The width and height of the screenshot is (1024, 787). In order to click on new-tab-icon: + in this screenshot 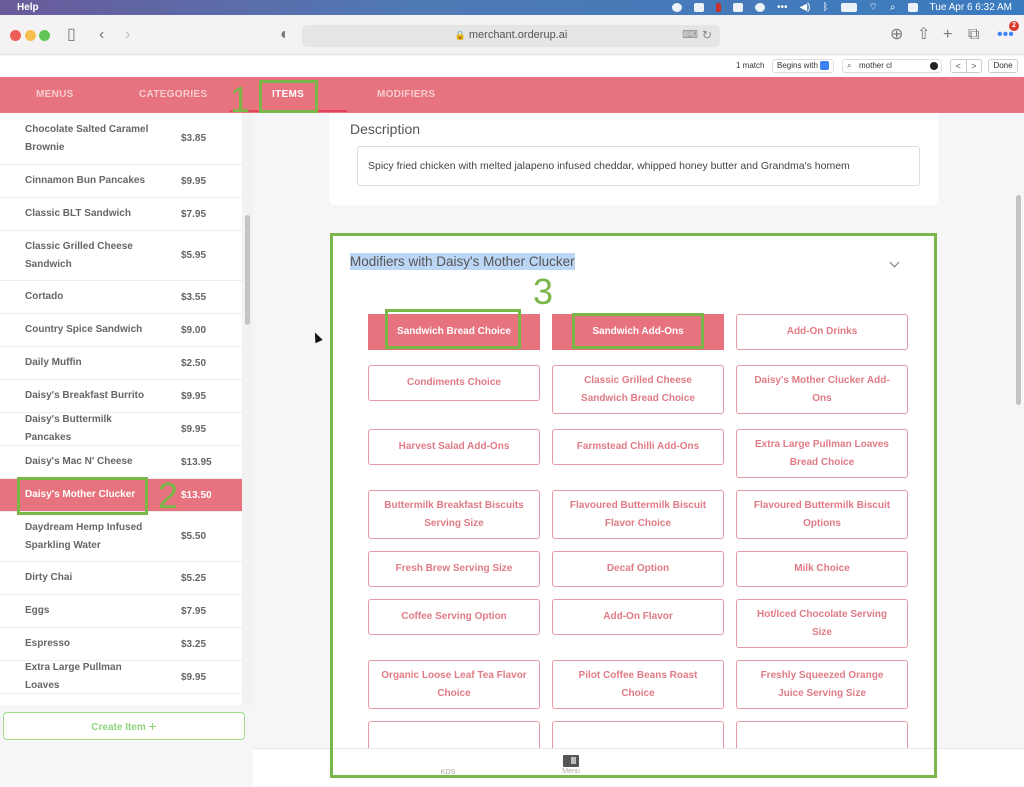, I will do `click(947, 35)`.